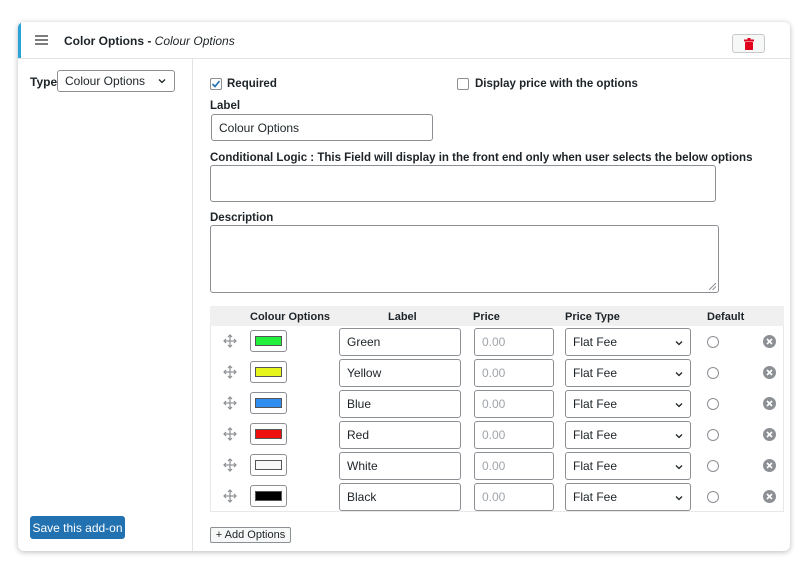  Describe the element at coordinates (259, 127) in the screenshot. I see `label-input-value: Colour Options` at that location.